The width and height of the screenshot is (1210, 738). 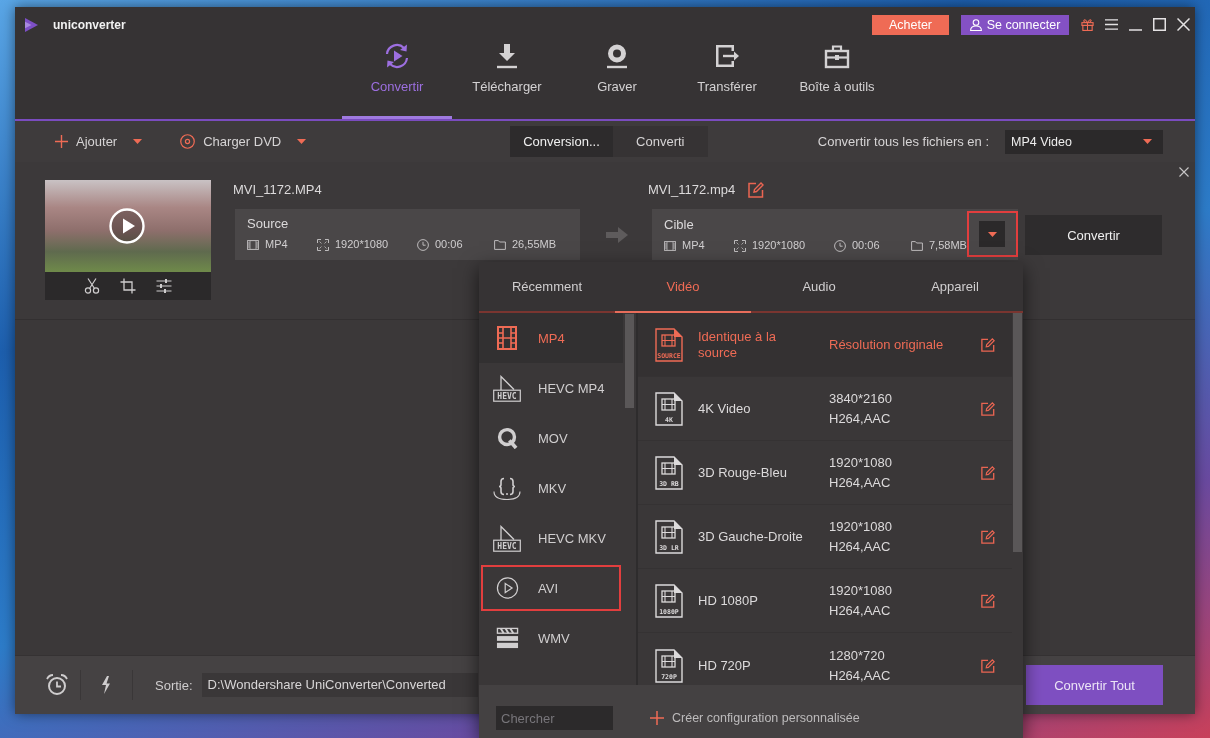 I want to click on add-button: Ajouter, so click(x=99, y=141).